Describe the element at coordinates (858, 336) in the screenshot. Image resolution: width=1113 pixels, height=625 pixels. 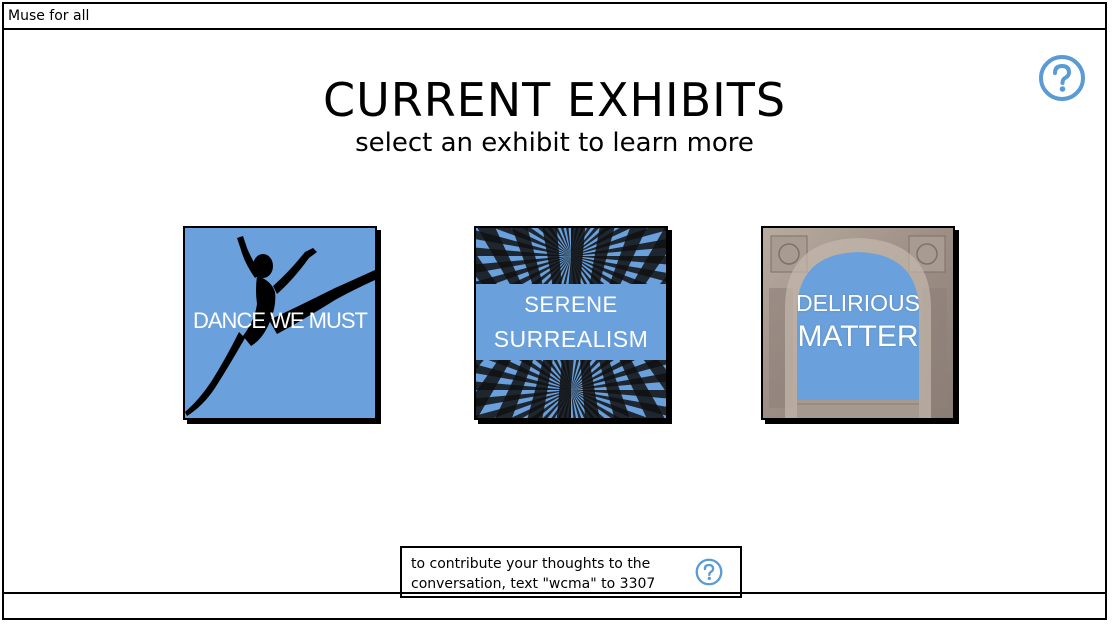
I see `exhibit-label-line-2: MATTER` at that location.